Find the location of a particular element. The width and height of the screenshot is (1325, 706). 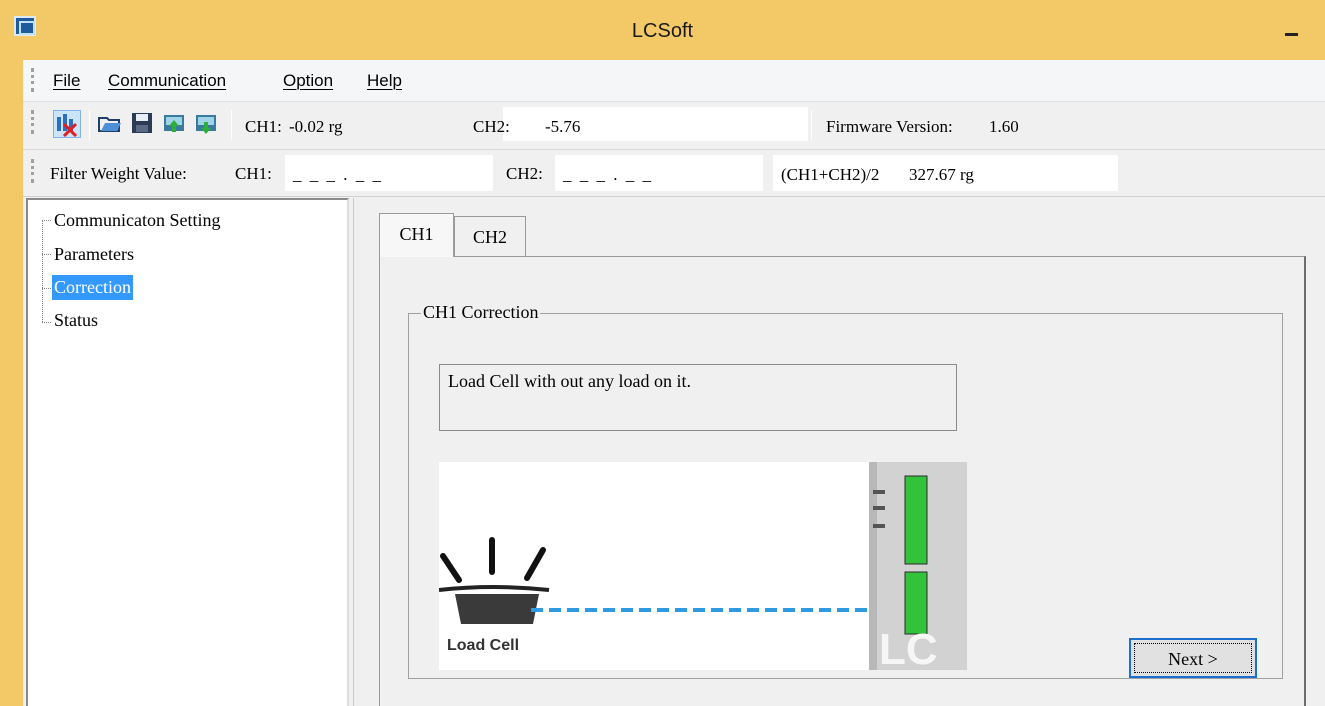

filter-avg-value: 327.67 rg is located at coordinates (941, 174).